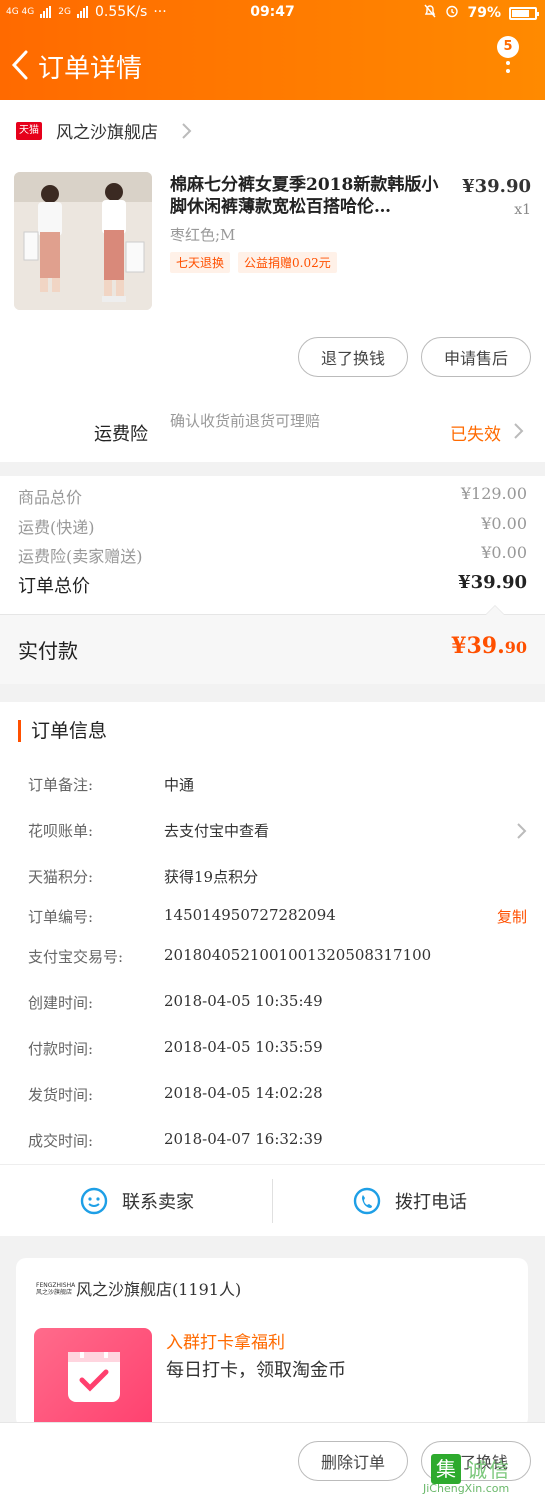 The width and height of the screenshot is (545, 1500). I want to click on info-value: 2018-04-07 16:32:39, so click(243, 1139).